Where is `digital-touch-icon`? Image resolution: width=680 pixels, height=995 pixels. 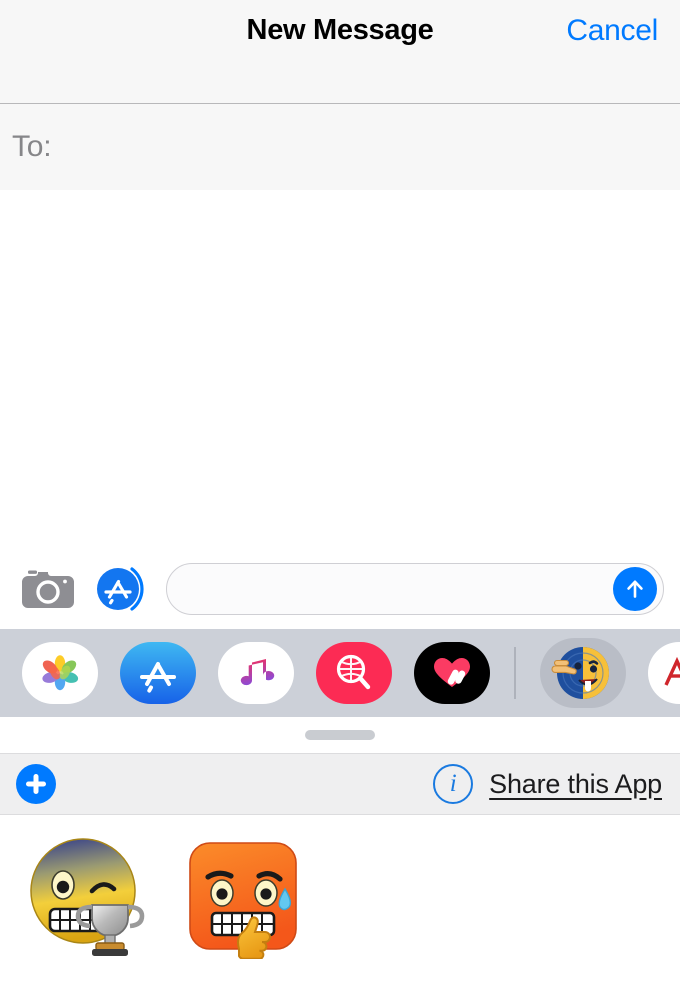
digital-touch-icon is located at coordinates (452, 673).